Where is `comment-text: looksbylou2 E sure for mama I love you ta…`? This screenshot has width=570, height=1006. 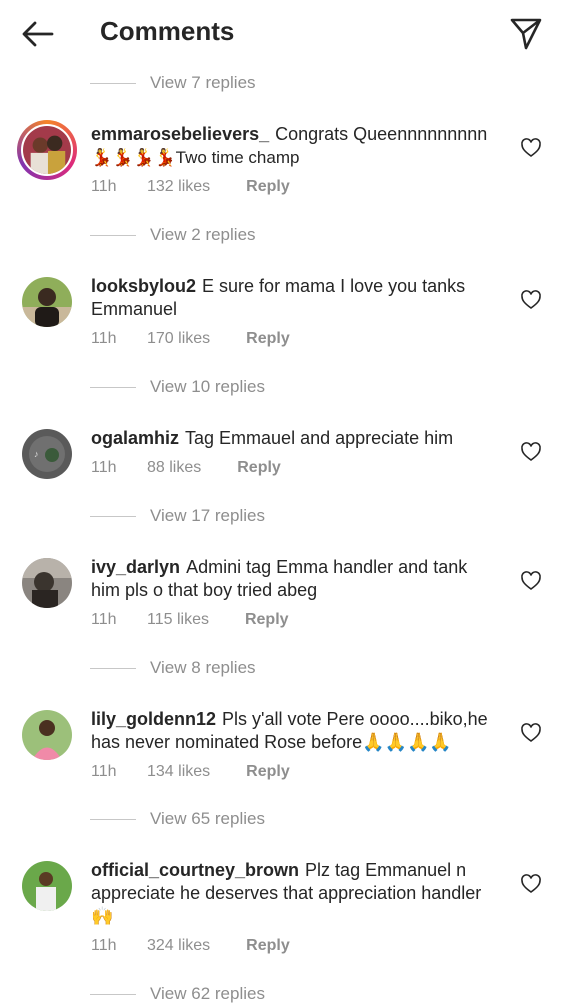
comment-text: looksbylou2 E sure for mama I love you ta… is located at coordinates (296, 298).